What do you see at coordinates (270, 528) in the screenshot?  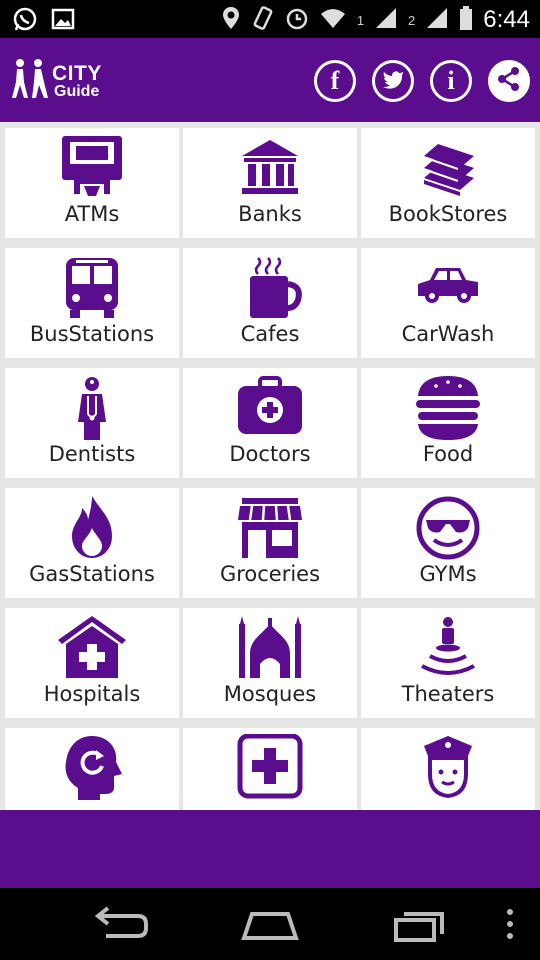 I see `store-icon` at bounding box center [270, 528].